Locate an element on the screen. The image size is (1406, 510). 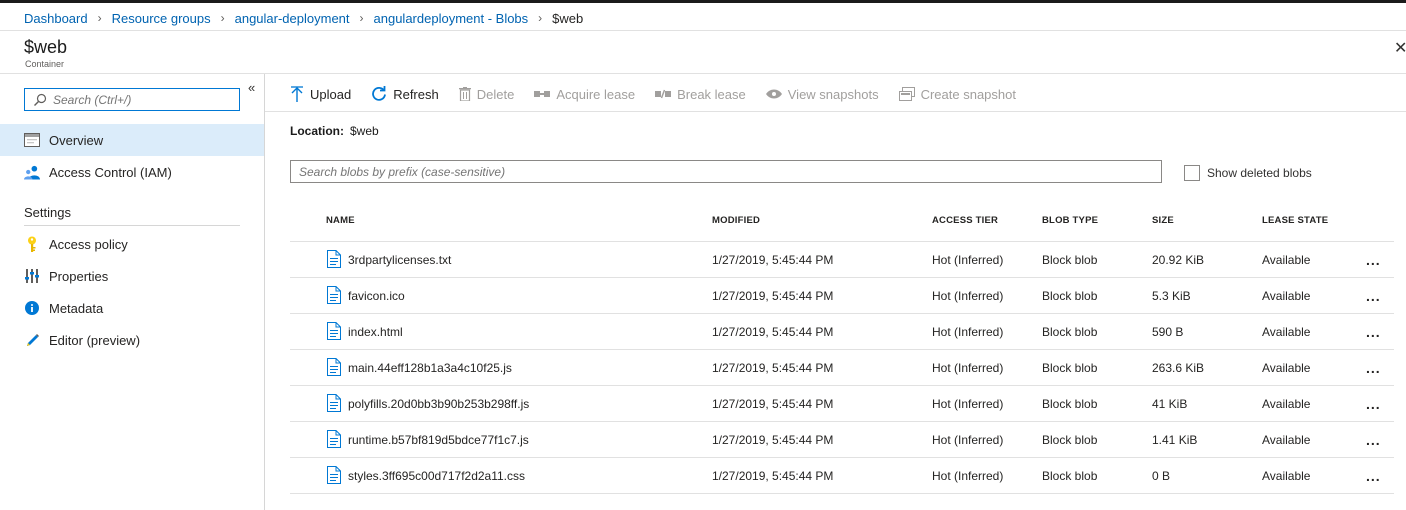
acquire-lease-button: Acquire lease is located at coordinates (584, 94).